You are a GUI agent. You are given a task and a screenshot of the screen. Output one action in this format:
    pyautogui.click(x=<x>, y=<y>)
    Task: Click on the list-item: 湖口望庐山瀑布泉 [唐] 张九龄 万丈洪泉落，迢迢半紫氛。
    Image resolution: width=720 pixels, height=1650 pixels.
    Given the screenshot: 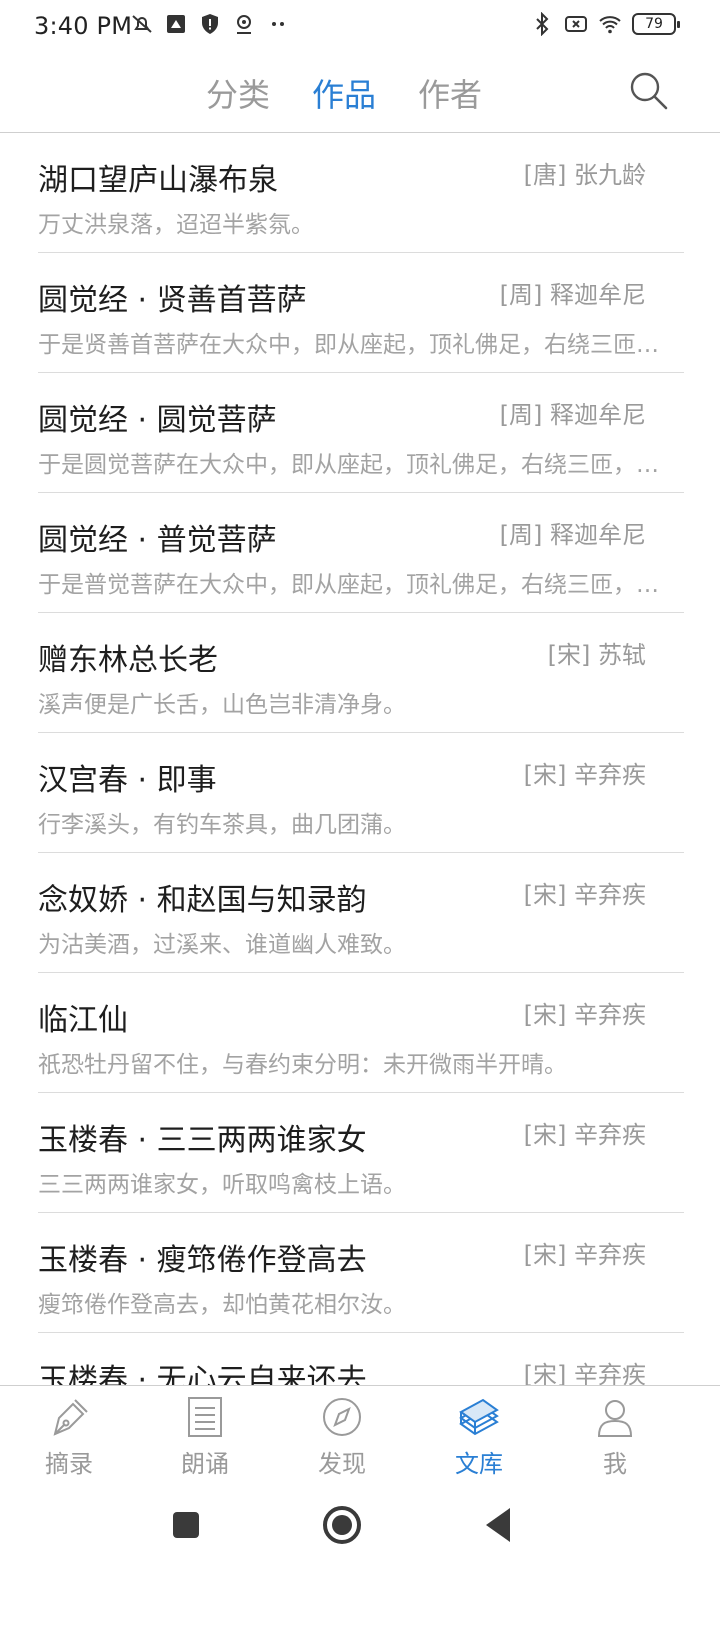 What is the action you would take?
    pyautogui.click(x=361, y=193)
    